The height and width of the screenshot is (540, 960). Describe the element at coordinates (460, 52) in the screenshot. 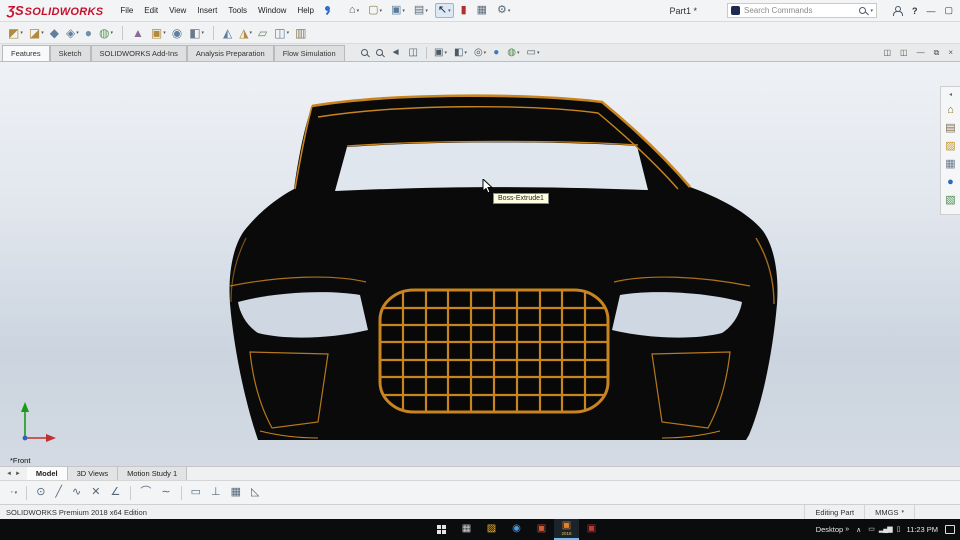

I see `display-style-icon: ◧ ▾` at that location.